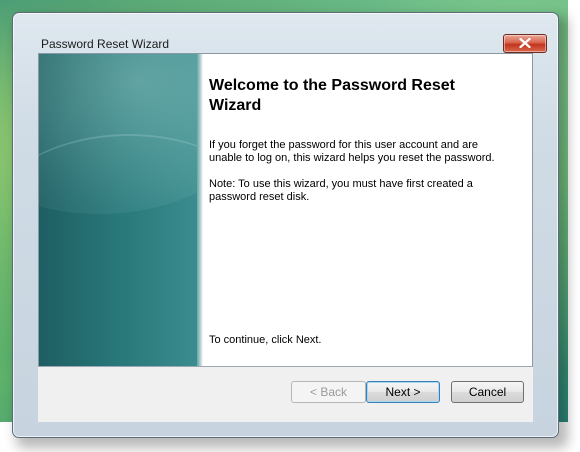 The width and height of the screenshot is (580, 452). Describe the element at coordinates (200, 210) in the screenshot. I see `banner-edge` at that location.